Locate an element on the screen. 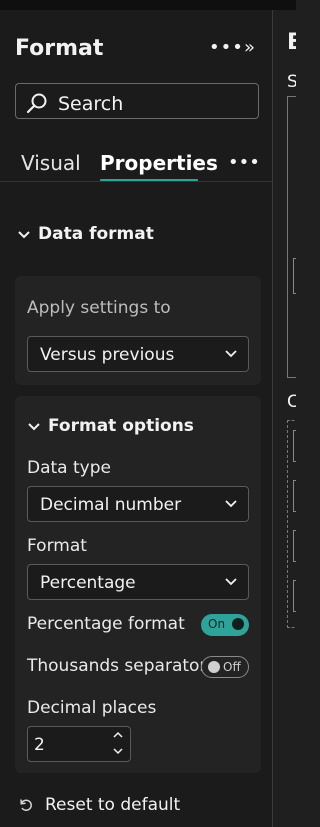 The height and width of the screenshot is (827, 320). toggle-state-text: On is located at coordinates (217, 624).